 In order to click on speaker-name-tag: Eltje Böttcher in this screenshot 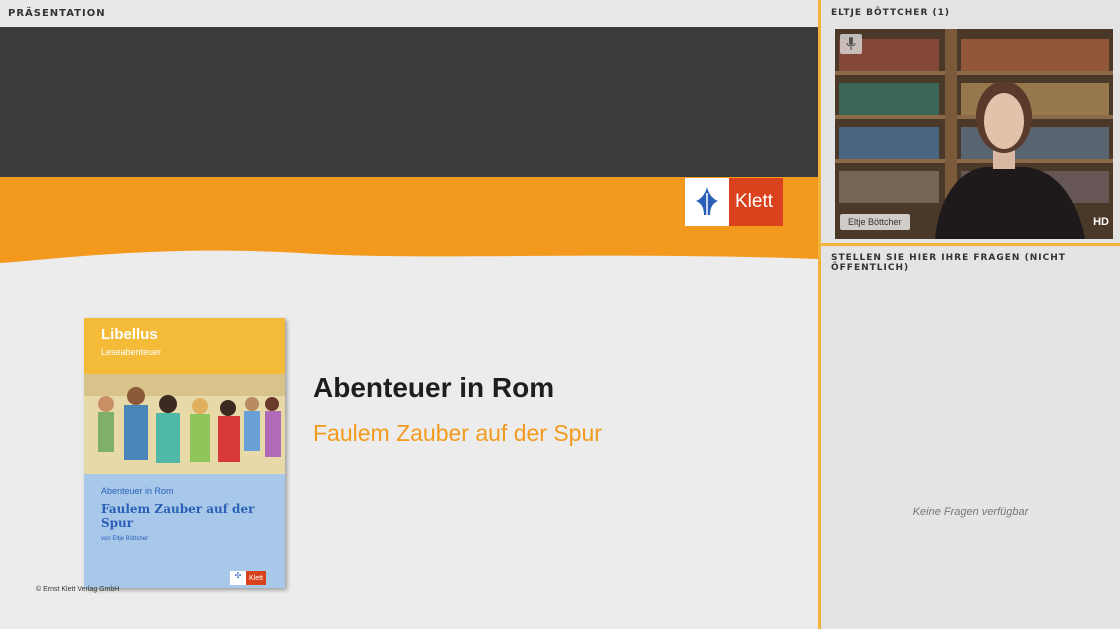, I will do `click(875, 222)`.